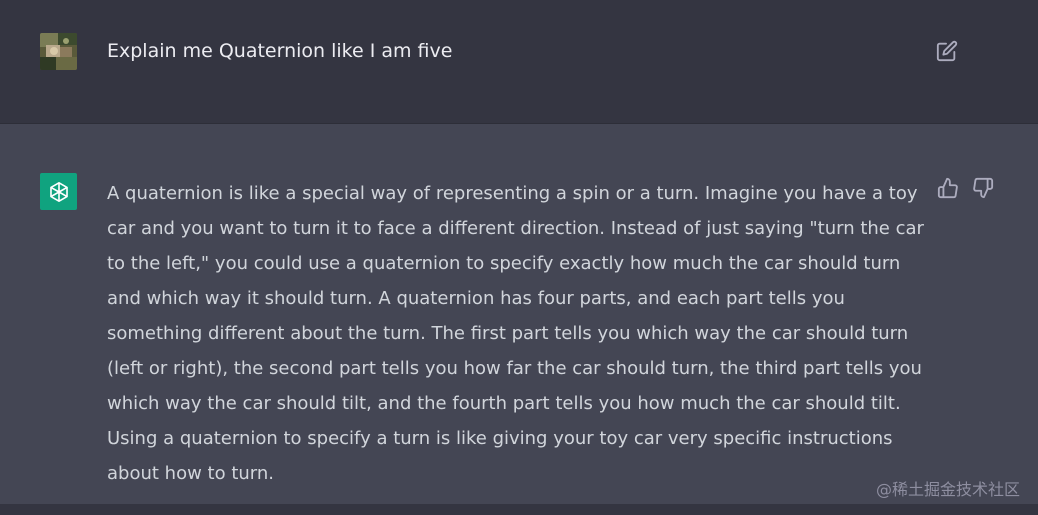 The height and width of the screenshot is (515, 1038). Describe the element at coordinates (519, 509) in the screenshot. I see `bottom-divider` at that location.